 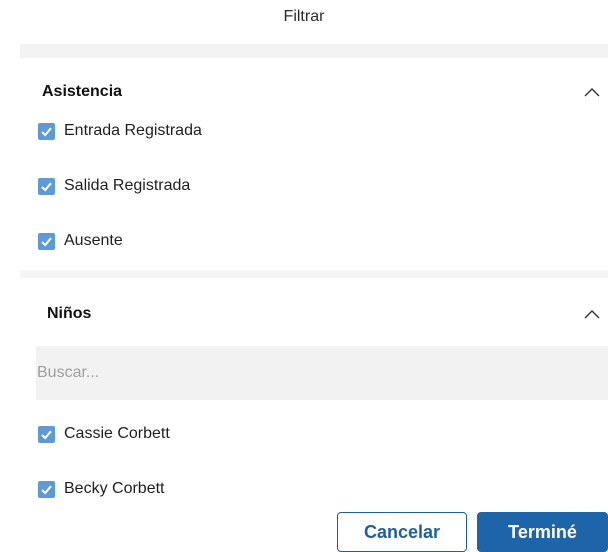 What do you see at coordinates (542, 532) in the screenshot?
I see `done-button: Terminé` at bounding box center [542, 532].